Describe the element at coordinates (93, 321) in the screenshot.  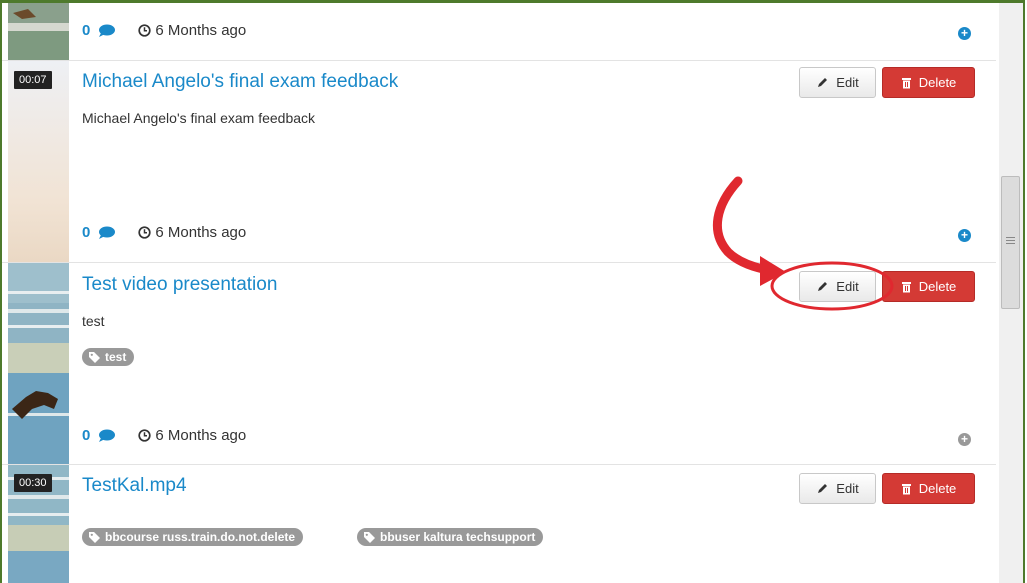
I see `item-description: test` at that location.